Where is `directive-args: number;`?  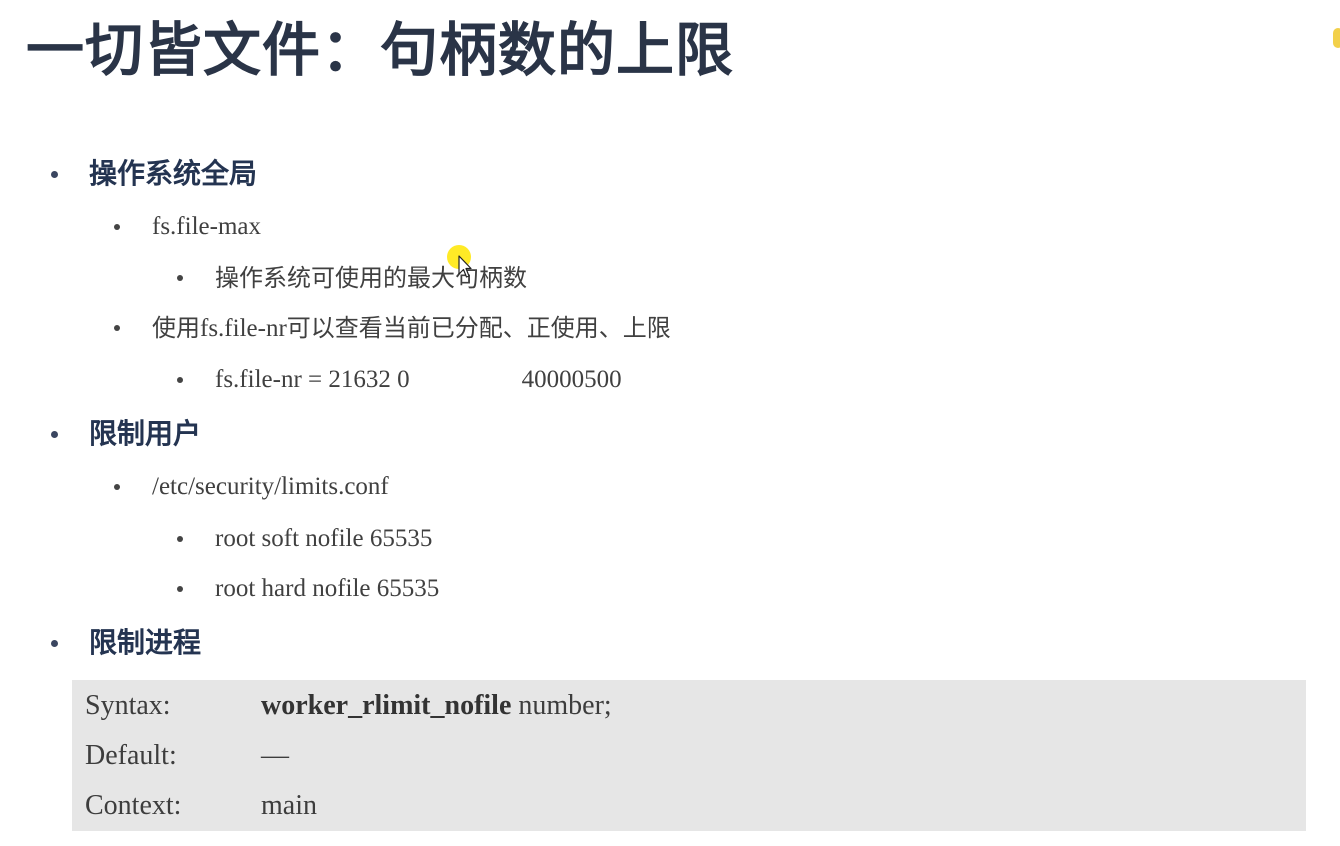
directive-args: number; is located at coordinates (561, 705).